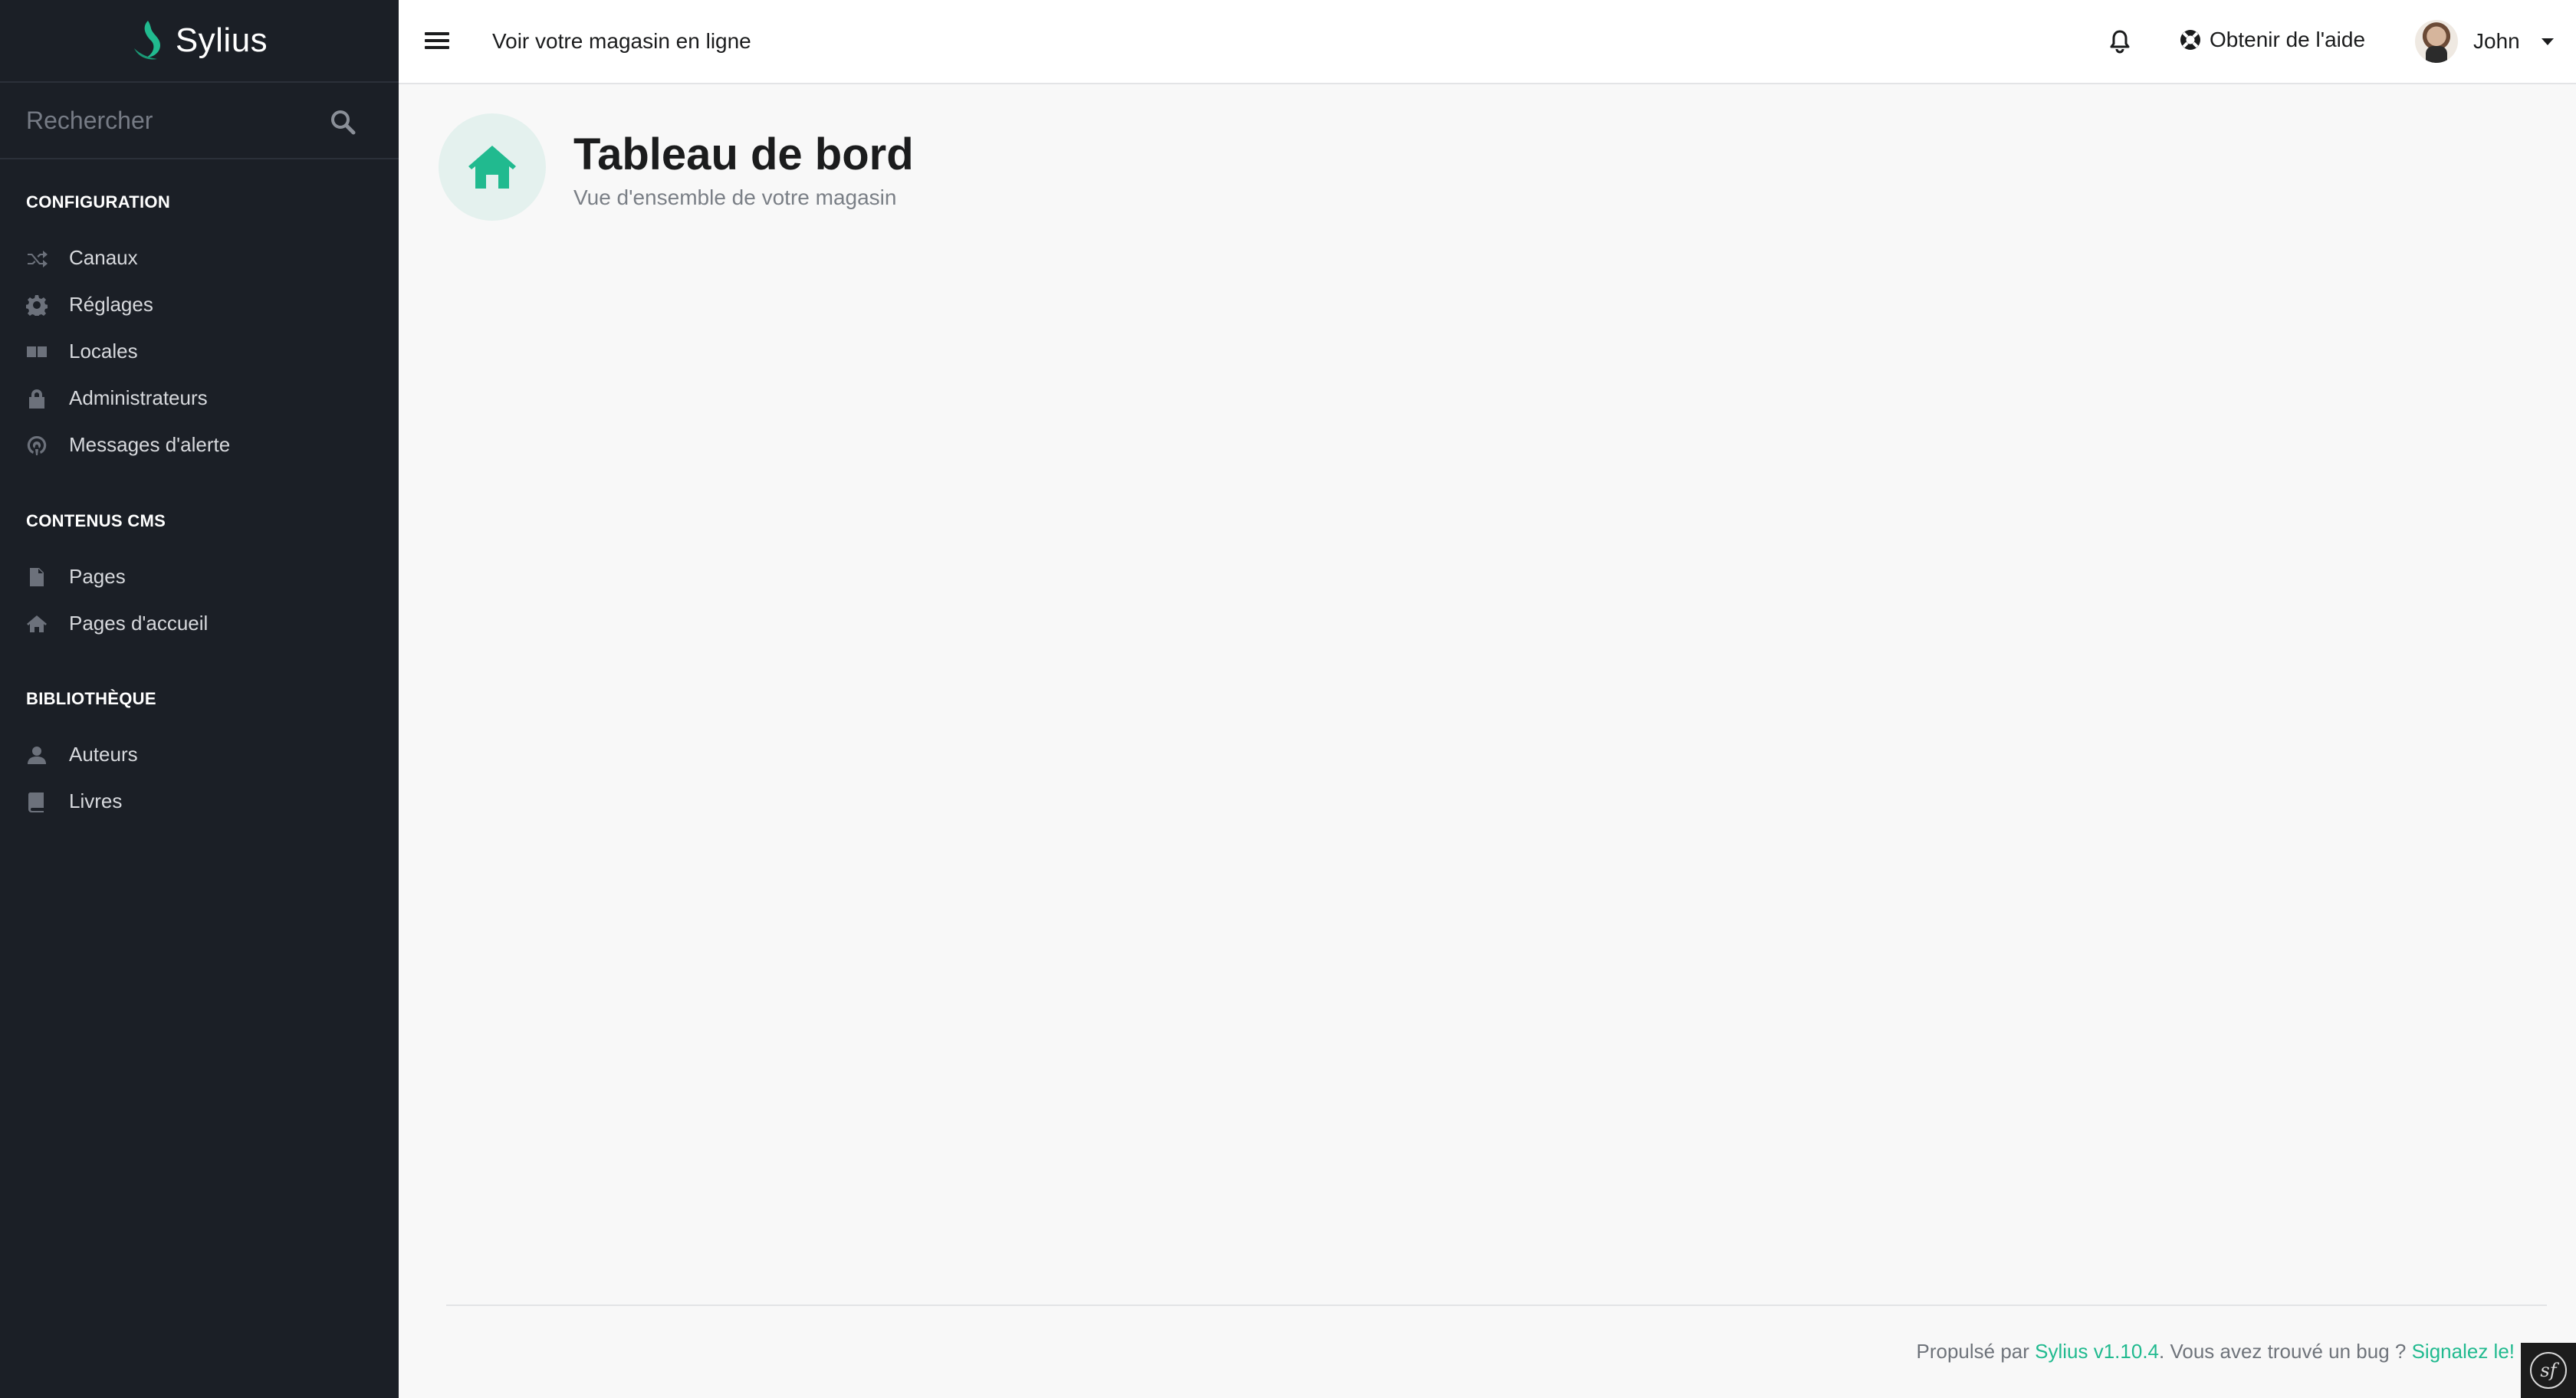 This screenshot has width=2576, height=1398. What do you see at coordinates (103, 351) in the screenshot?
I see `sidebar-item-label: Locales` at bounding box center [103, 351].